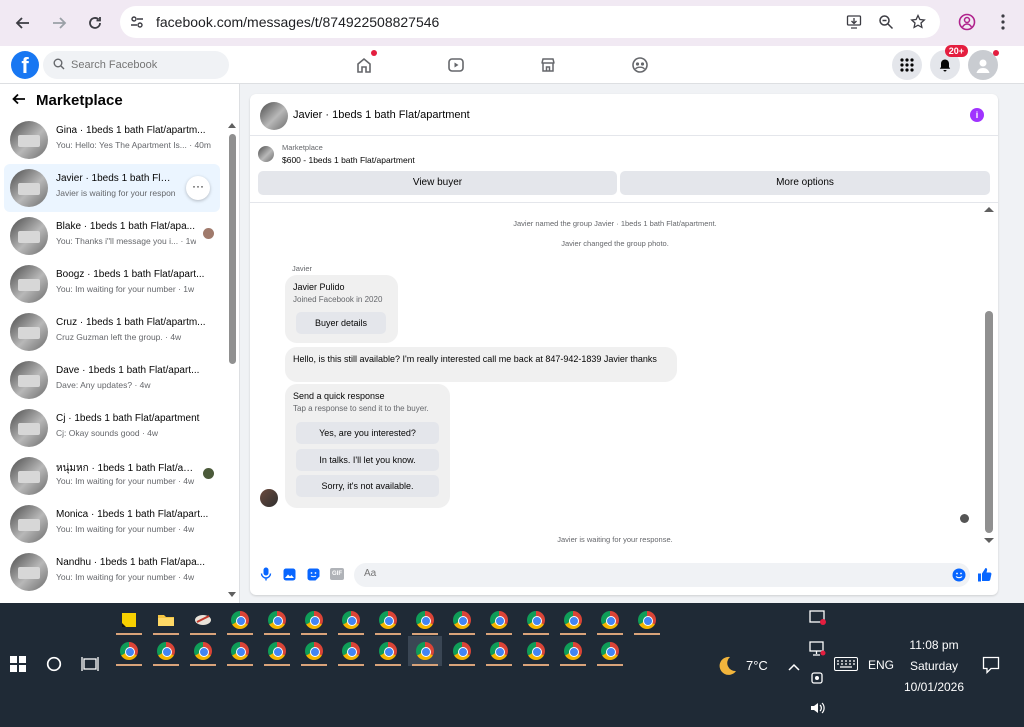 The width and height of the screenshot is (1024, 727). I want to click on like-thumb-icon, so click(984, 574).